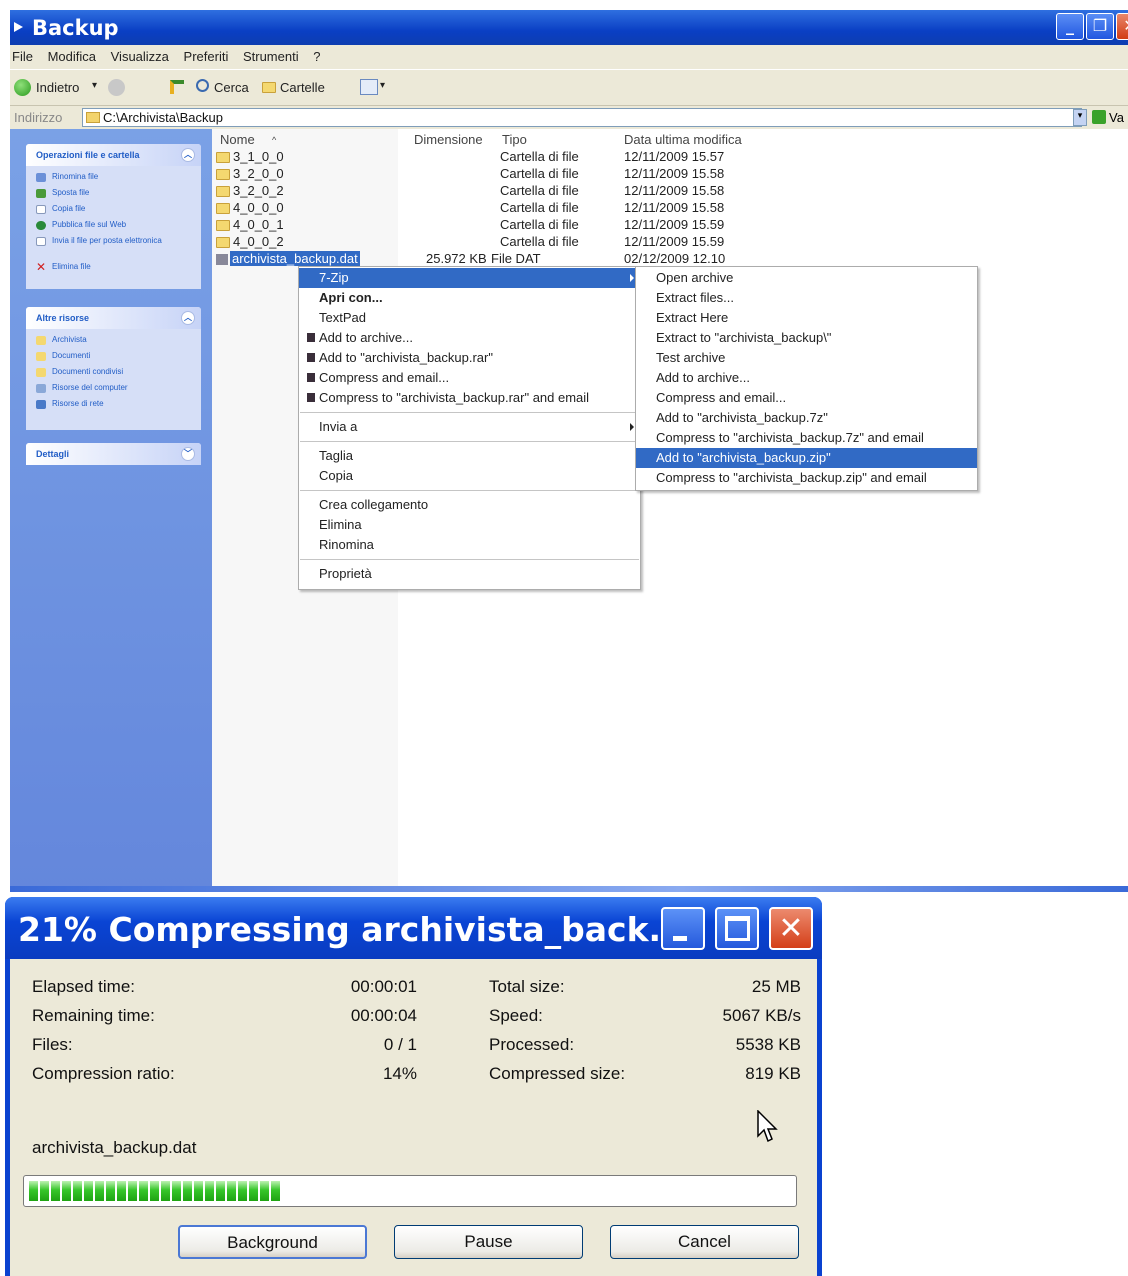  Describe the element at coordinates (469, 505) in the screenshot. I see `menu-item-crea-collegamento: Crea collegamento` at that location.